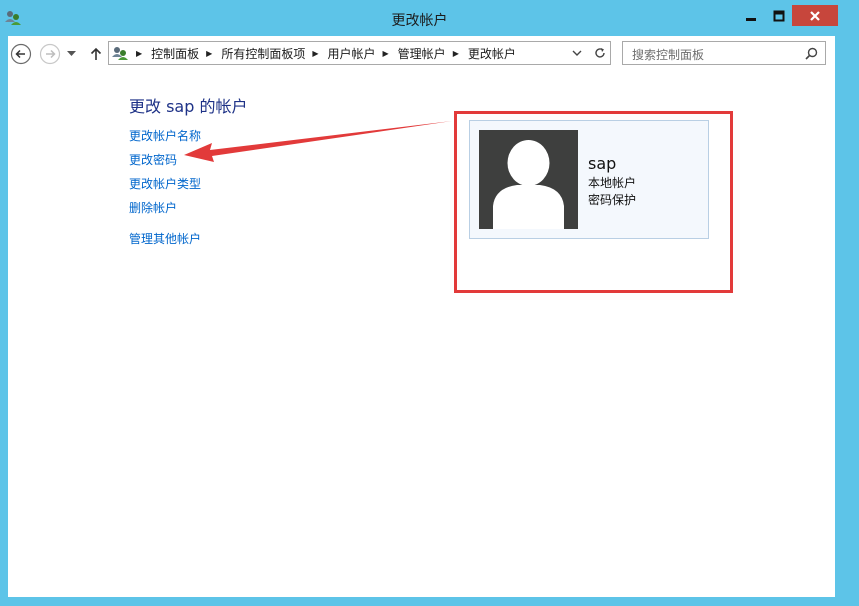 This screenshot has height=606, width=859. Describe the element at coordinates (668, 55) in the screenshot. I see `search-placeholder: 搜索控制面板` at that location.